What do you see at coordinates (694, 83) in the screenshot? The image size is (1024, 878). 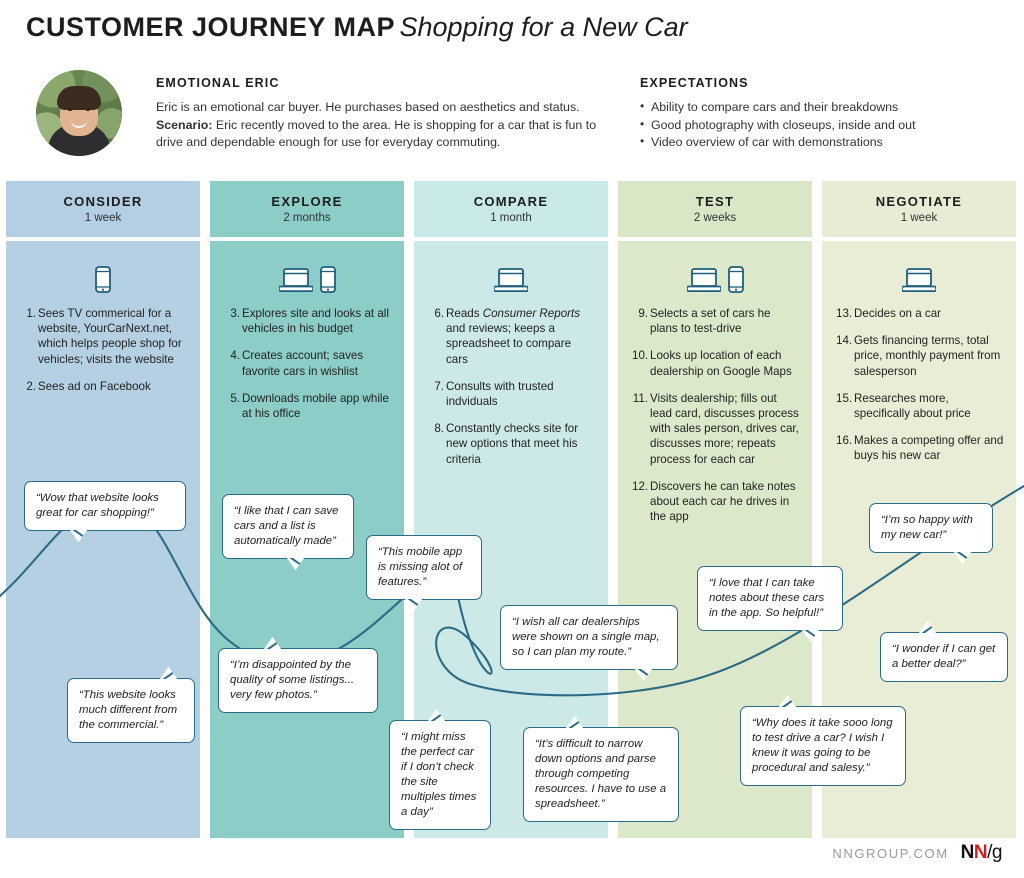 I see `expectations-heading: EXPECTATIONS` at bounding box center [694, 83].